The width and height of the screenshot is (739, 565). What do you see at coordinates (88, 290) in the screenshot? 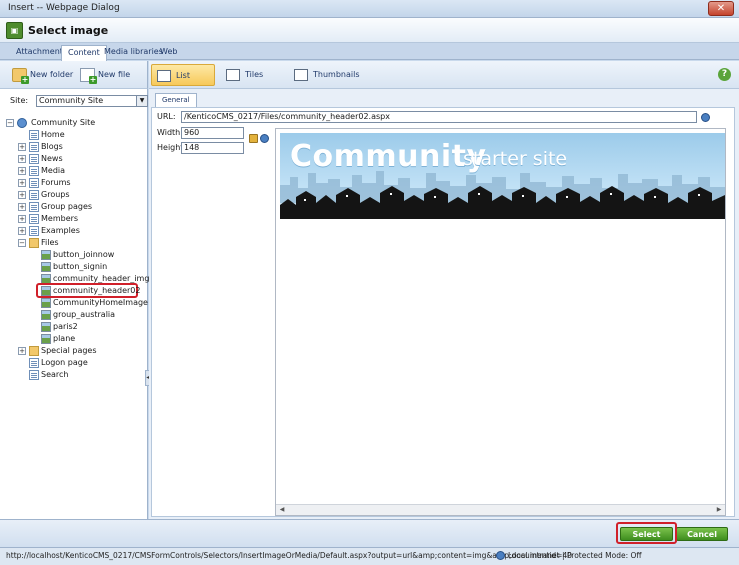
I see `tree-item-selected: community_header02` at bounding box center [88, 290].